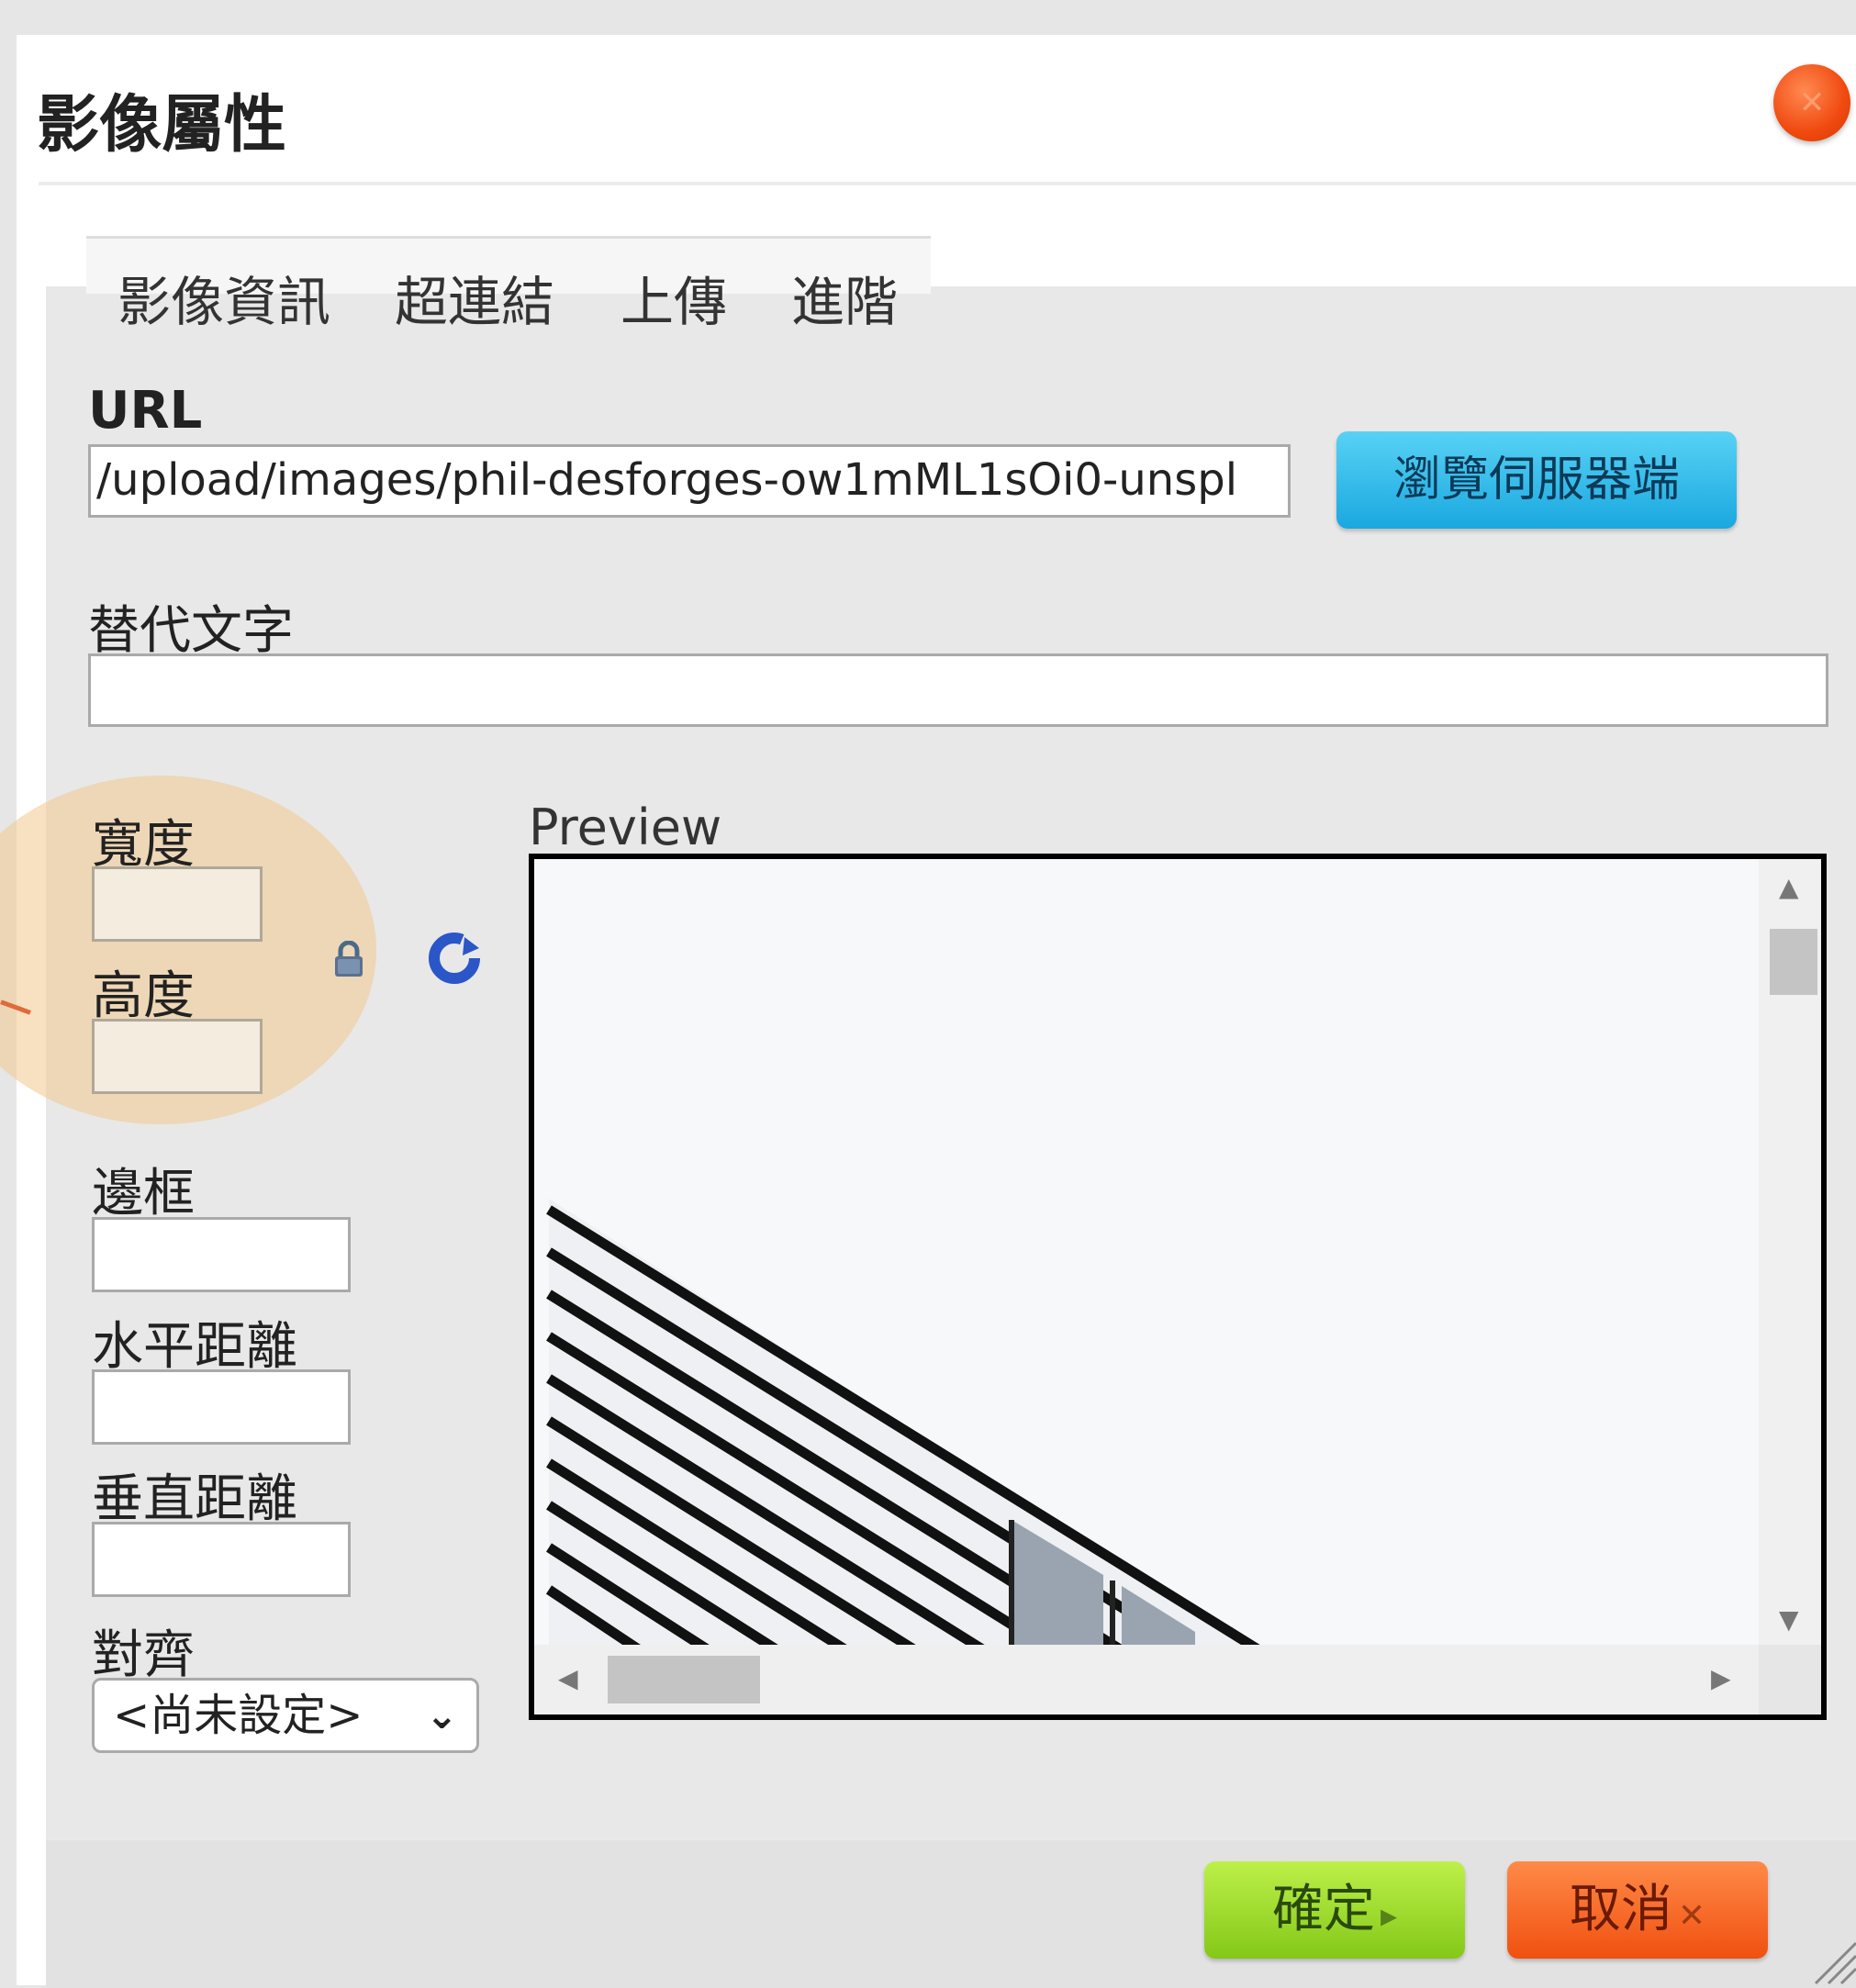  I want to click on tab-advanced: 進階, so click(844, 297).